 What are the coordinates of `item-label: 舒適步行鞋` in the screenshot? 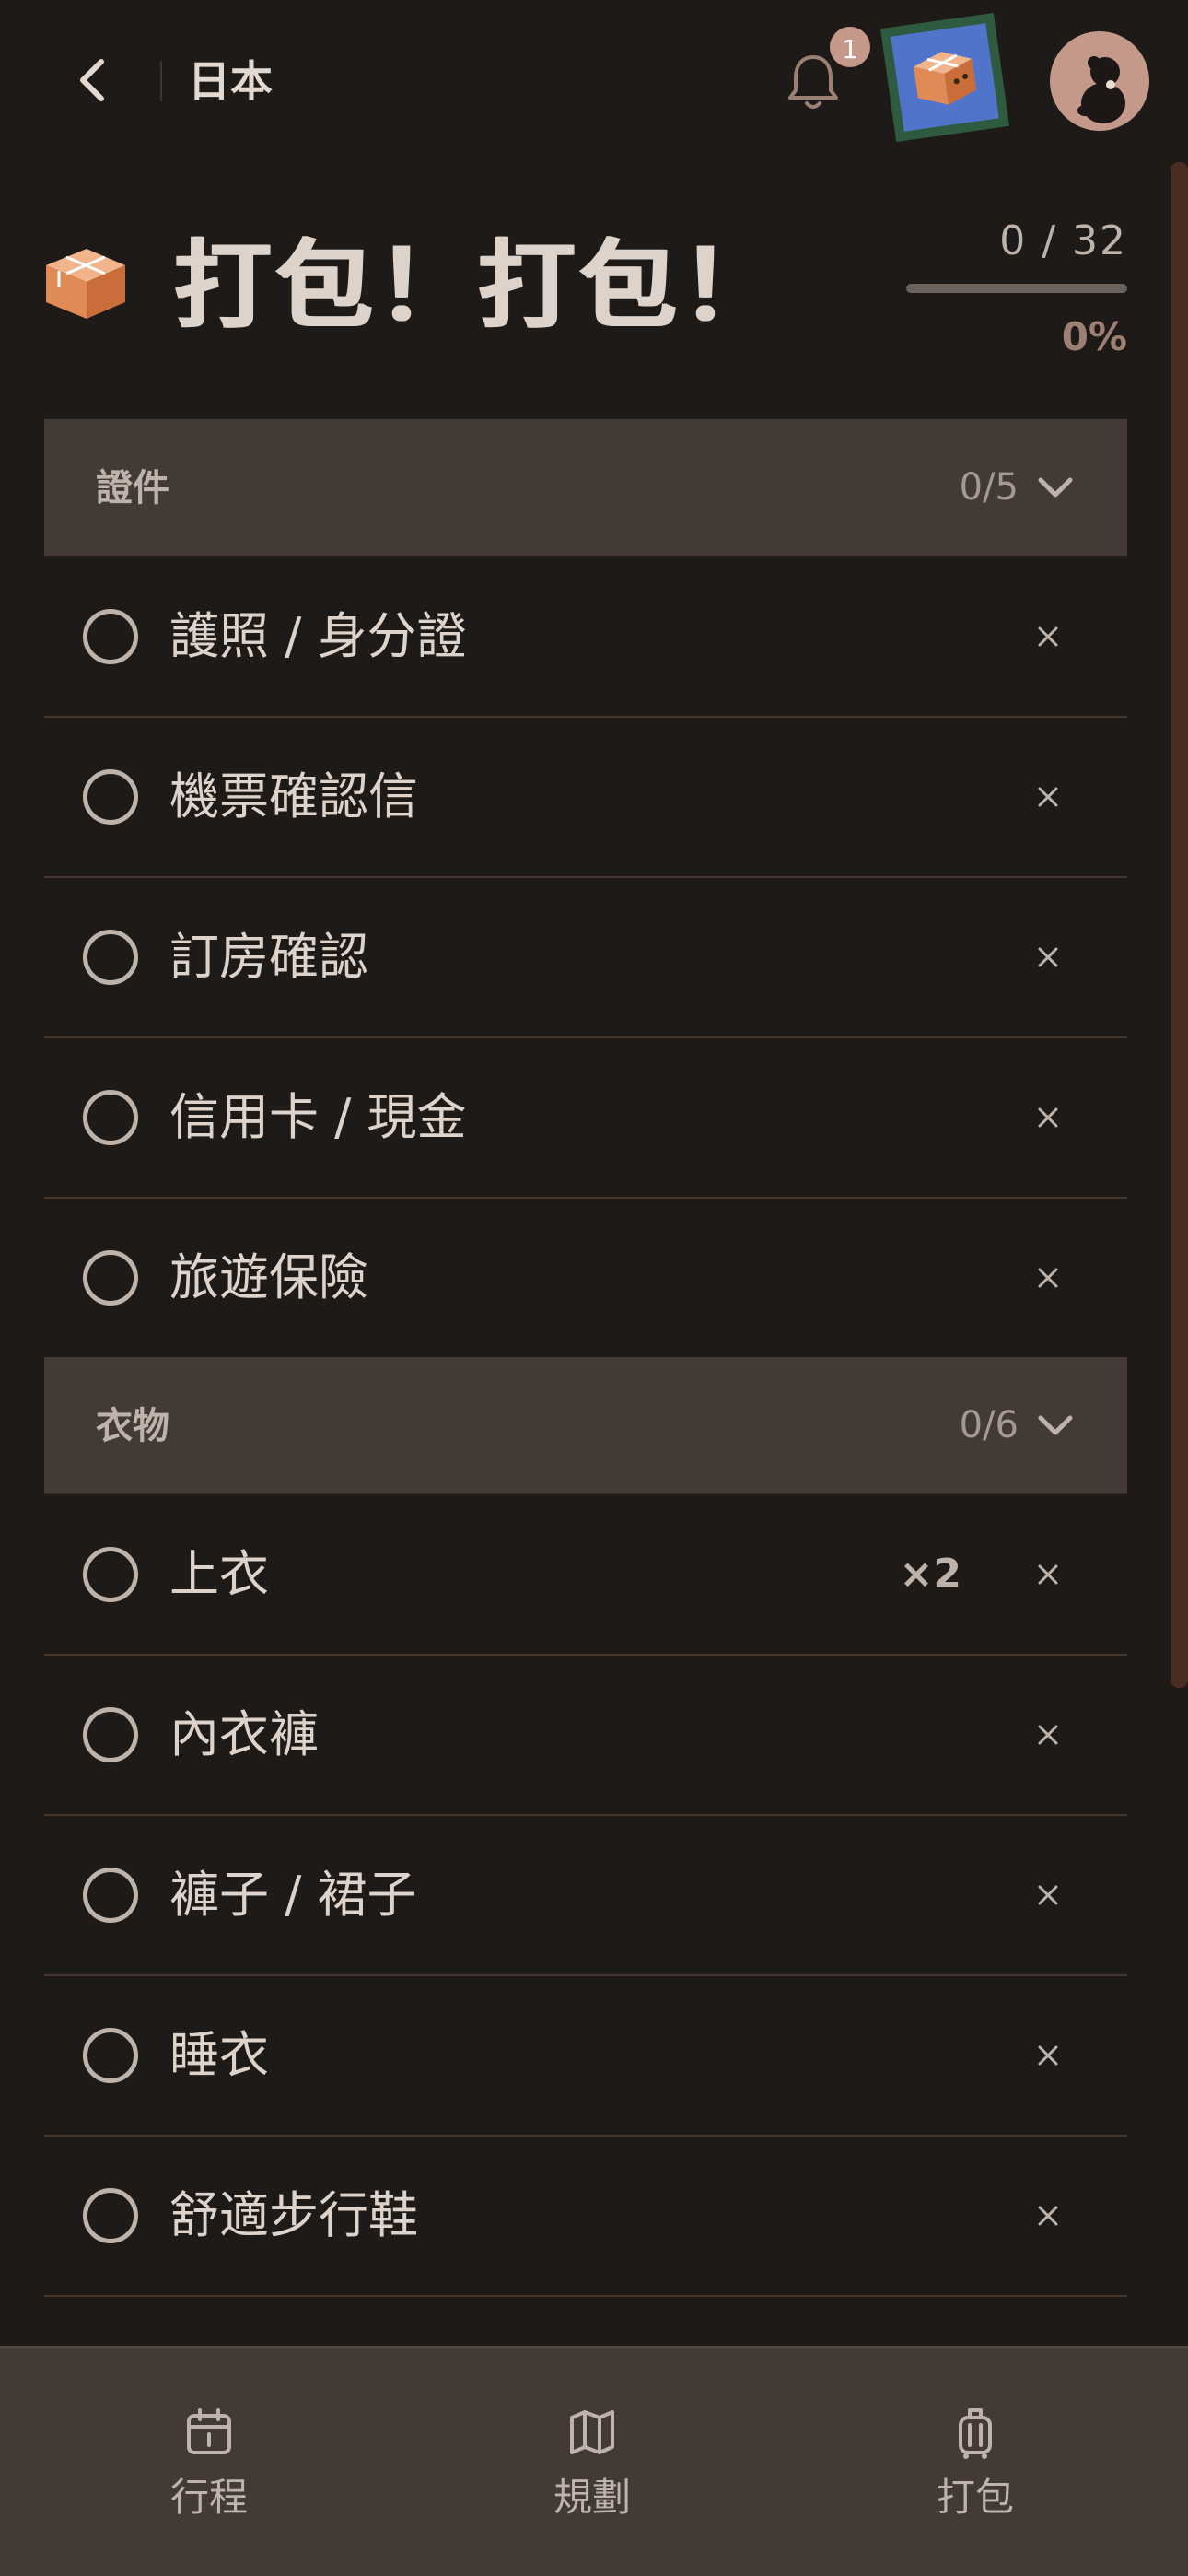 It's located at (294, 2215).